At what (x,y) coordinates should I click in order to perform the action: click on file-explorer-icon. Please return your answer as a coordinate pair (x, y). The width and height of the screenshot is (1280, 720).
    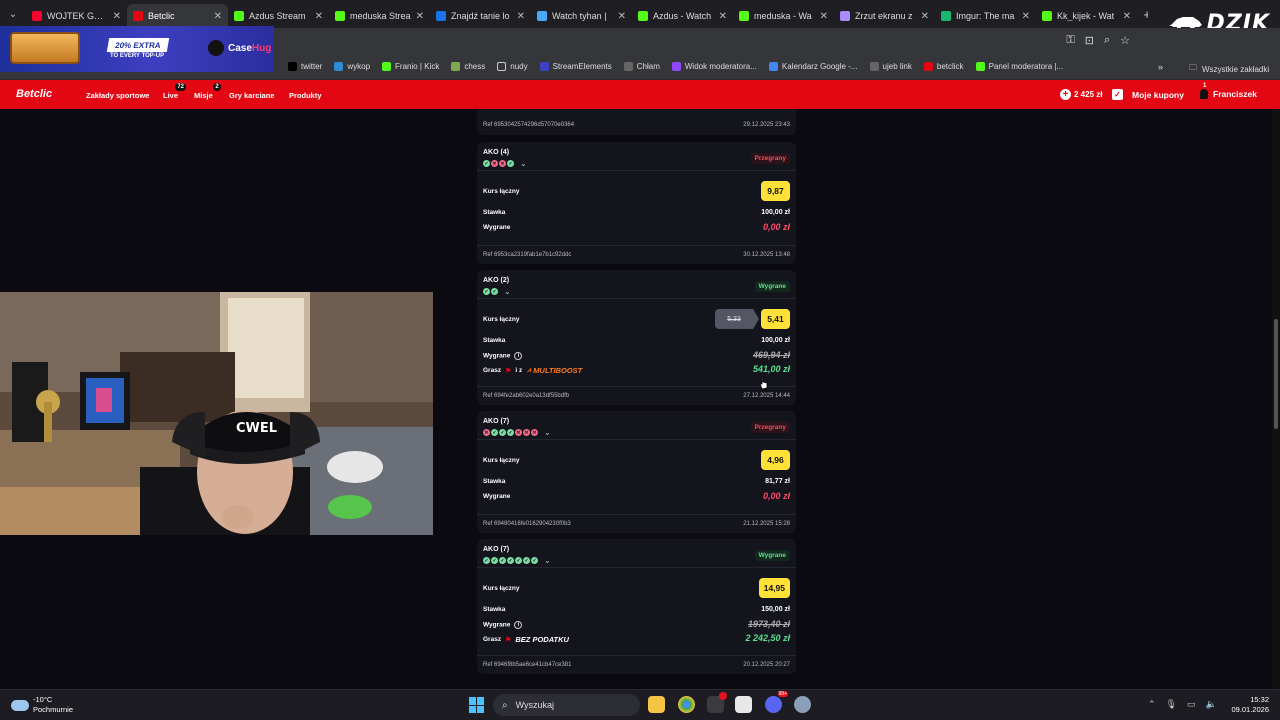
    Looking at the image, I should click on (656, 704).